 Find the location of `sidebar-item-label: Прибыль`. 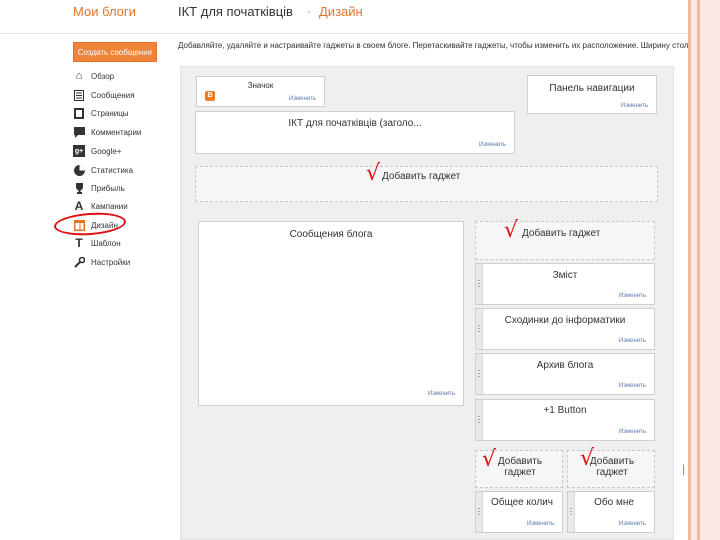

sidebar-item-label: Прибыль is located at coordinates (108, 188).